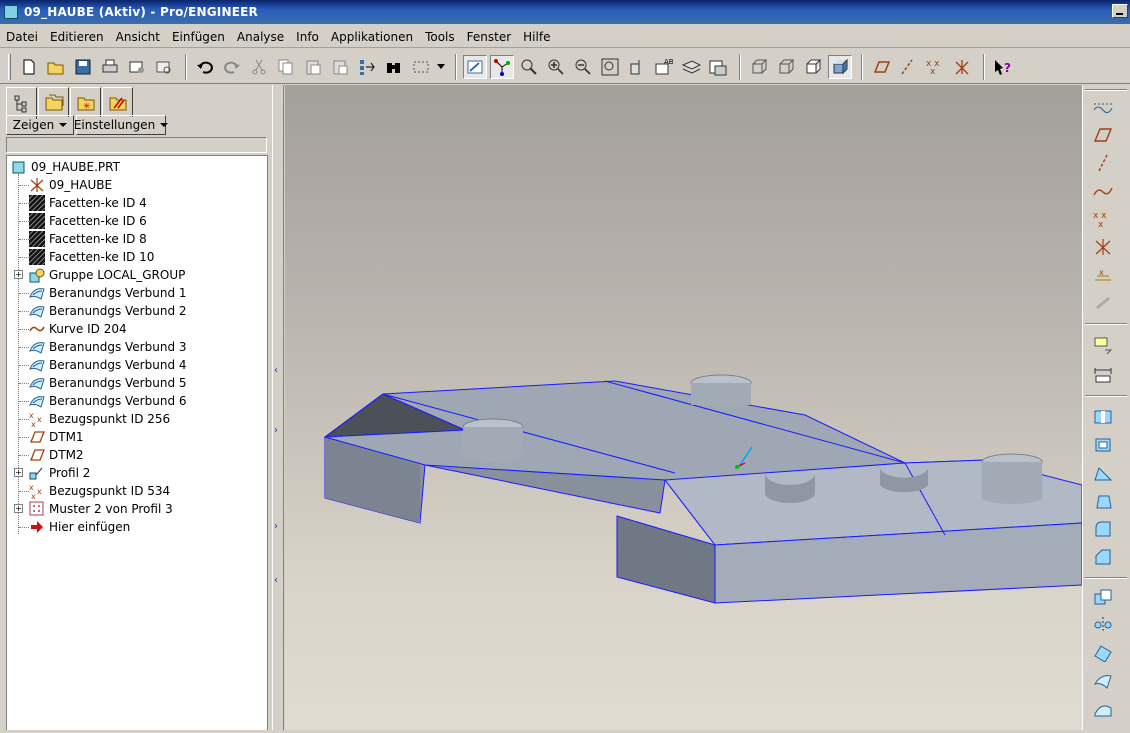 This screenshot has width=1130, height=733. I want to click on hole-tool-icon, so click(1103, 417).